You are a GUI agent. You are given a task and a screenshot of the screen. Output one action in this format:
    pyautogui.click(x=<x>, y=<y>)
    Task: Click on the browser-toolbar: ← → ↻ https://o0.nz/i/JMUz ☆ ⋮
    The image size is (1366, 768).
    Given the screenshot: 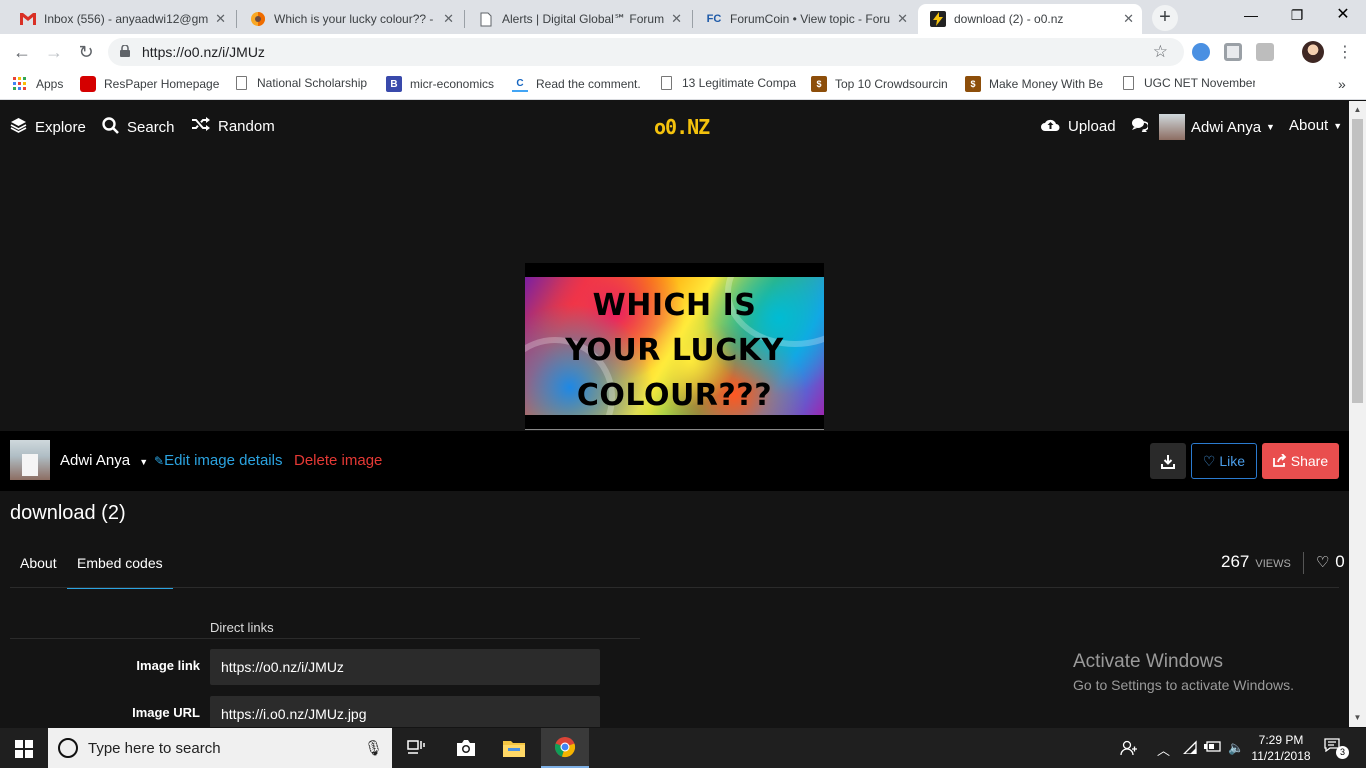 What is the action you would take?
    pyautogui.click(x=683, y=52)
    